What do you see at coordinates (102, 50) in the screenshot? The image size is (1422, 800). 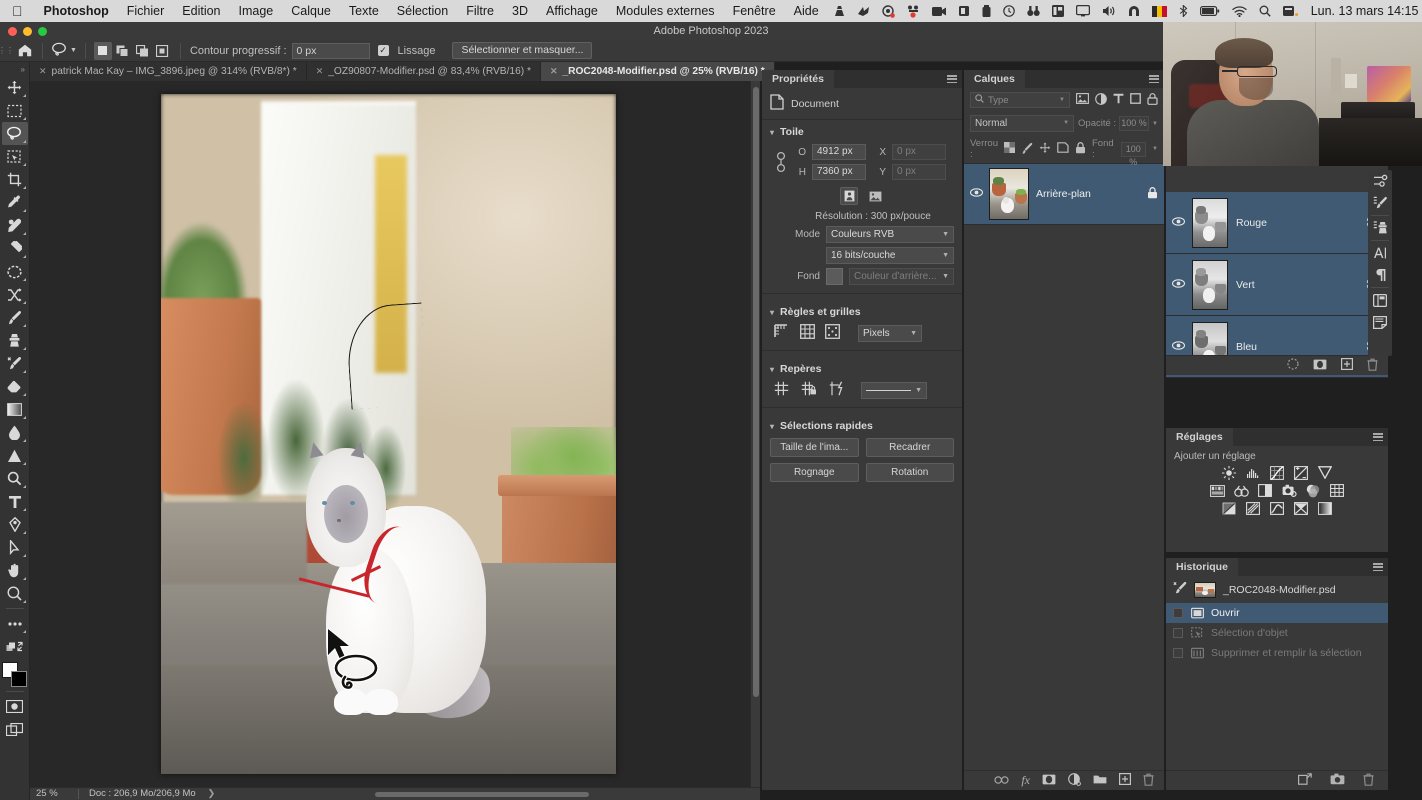 I see `new-selection-icon` at bounding box center [102, 50].